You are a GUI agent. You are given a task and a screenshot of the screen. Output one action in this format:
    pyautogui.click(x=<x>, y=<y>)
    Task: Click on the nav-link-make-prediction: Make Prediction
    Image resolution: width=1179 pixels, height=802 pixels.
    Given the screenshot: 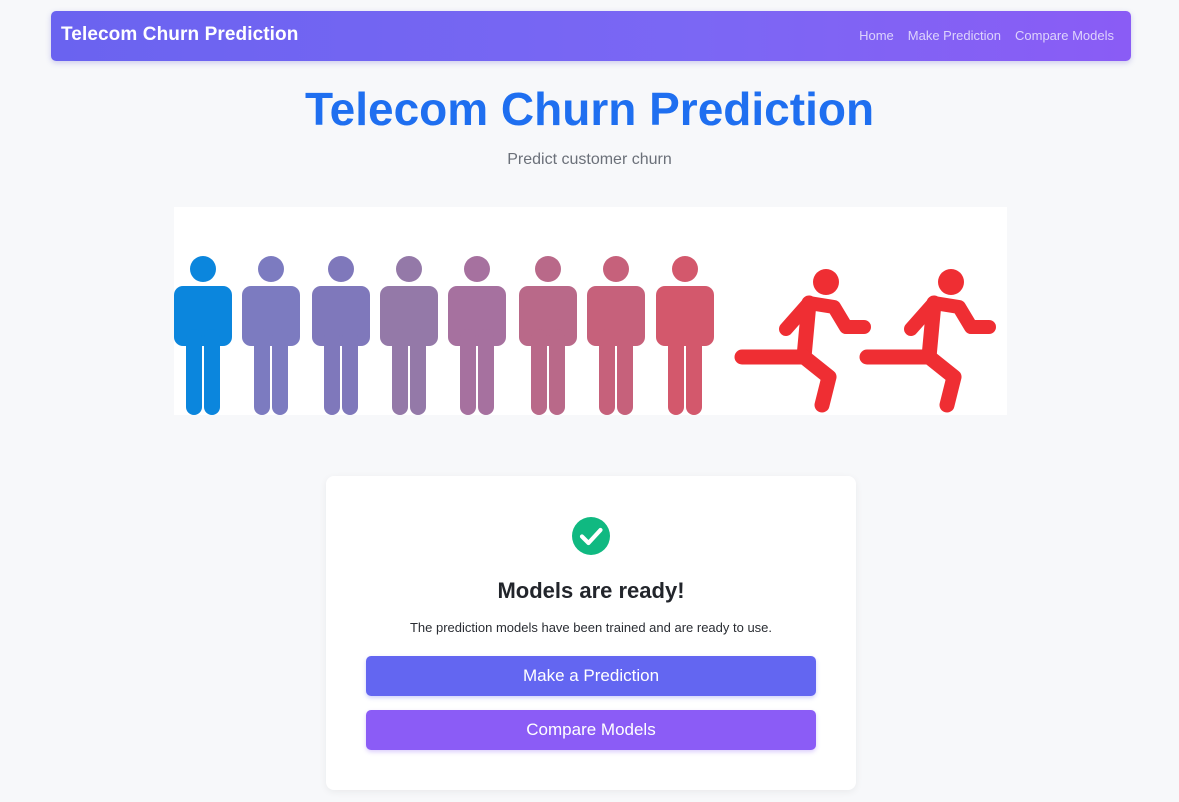 What is the action you would take?
    pyautogui.click(x=954, y=35)
    